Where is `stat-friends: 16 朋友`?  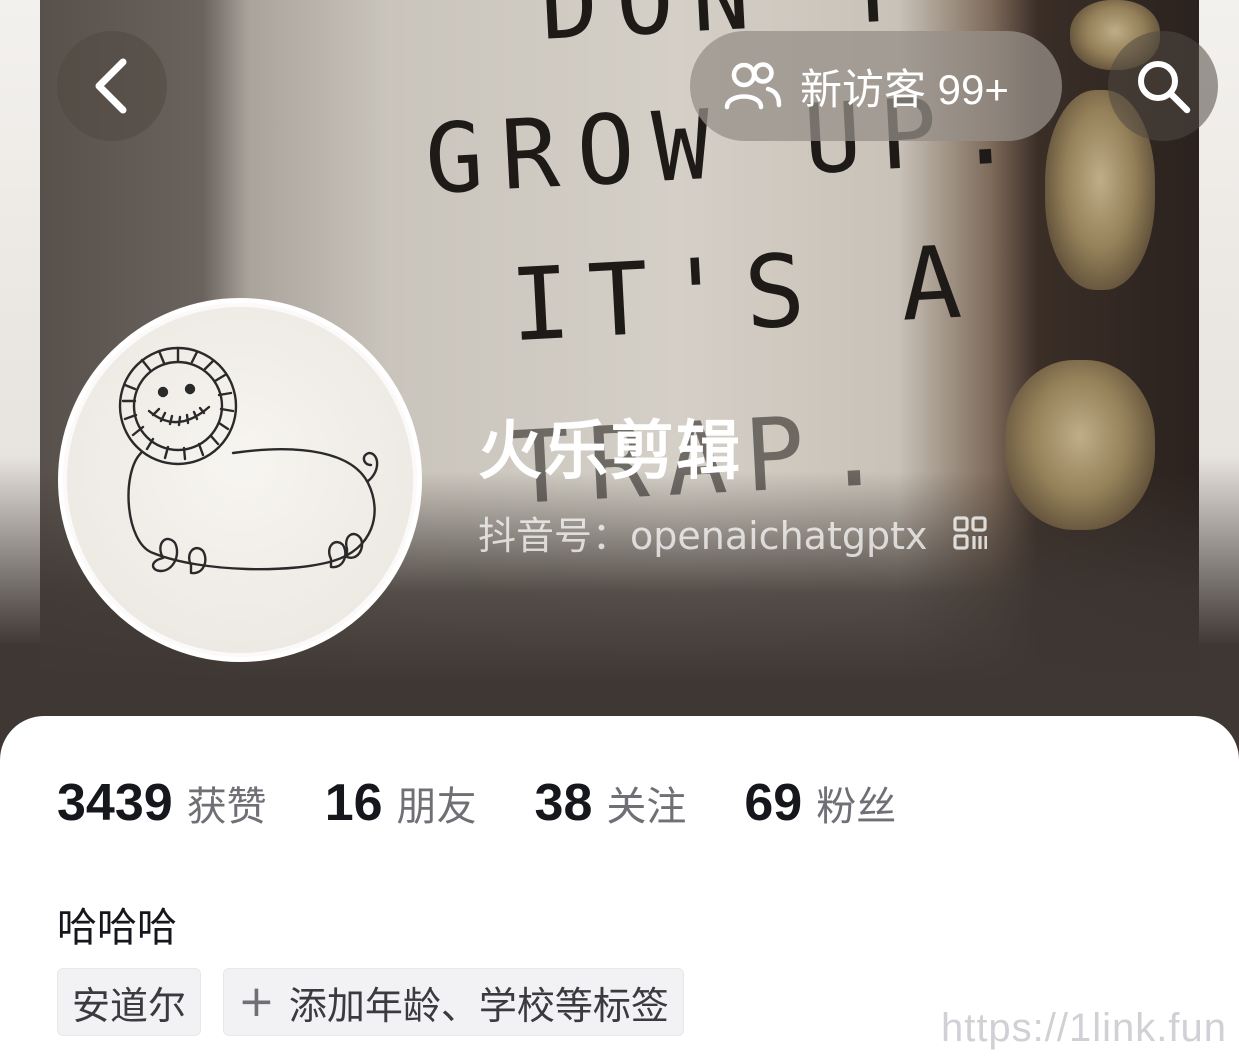 stat-friends: 16 朋友 is located at coordinates (401, 803).